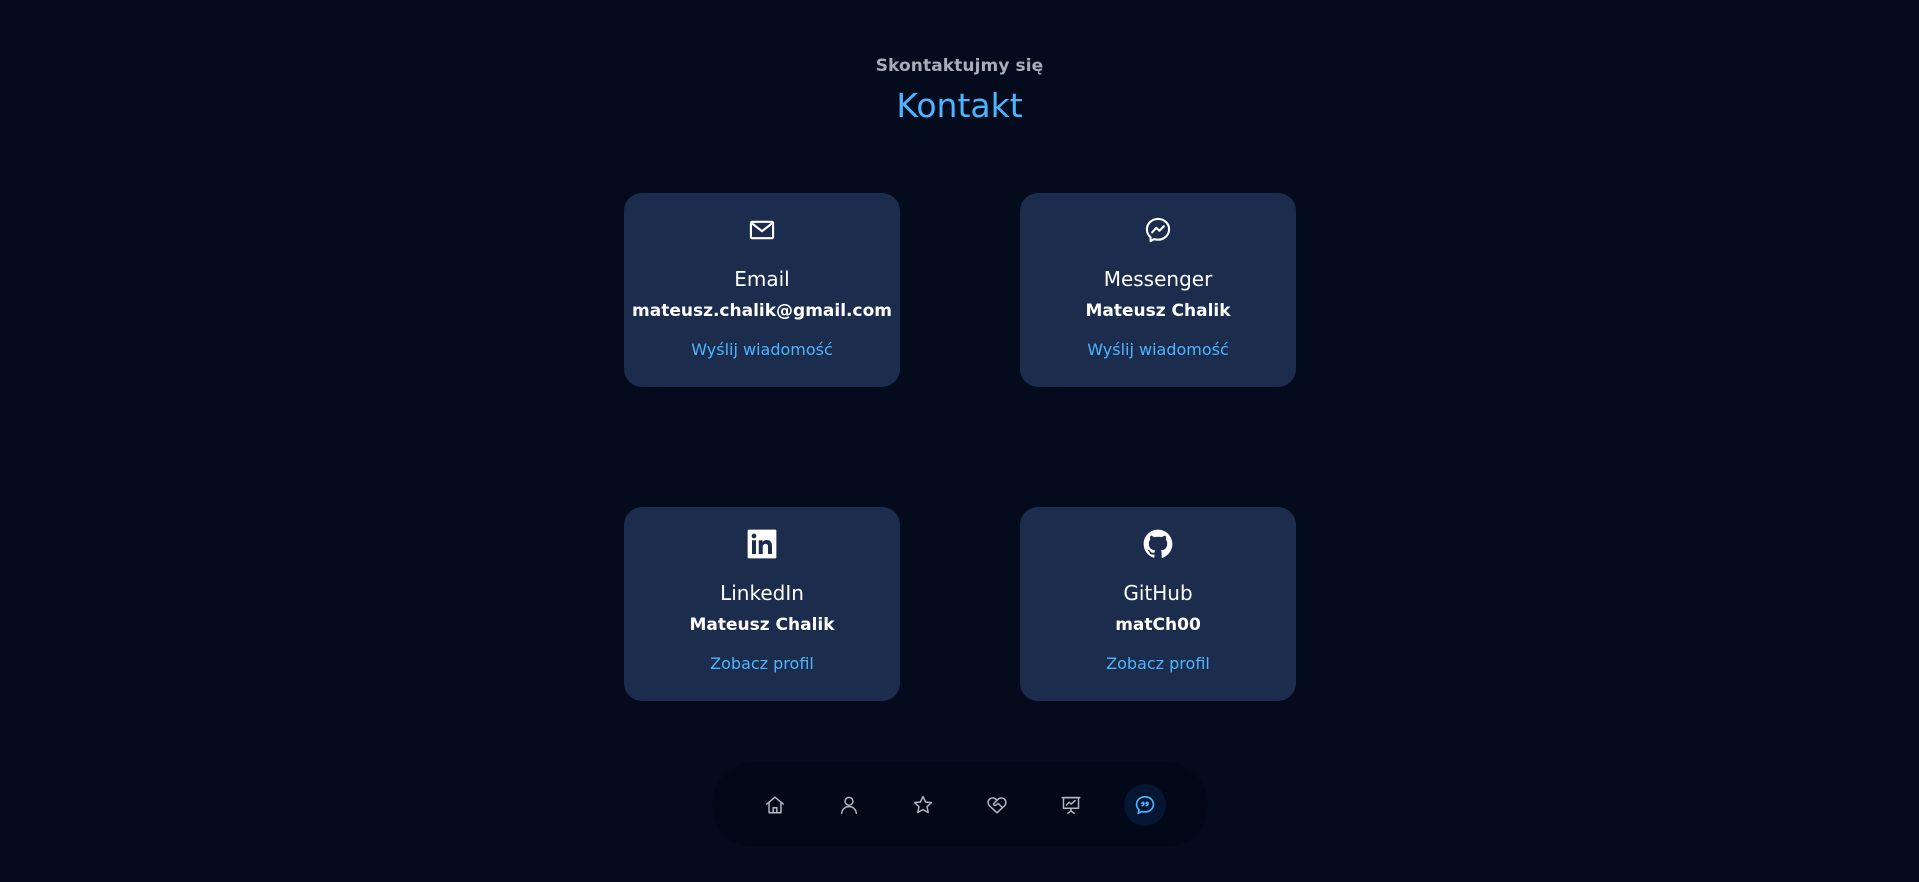 The width and height of the screenshot is (1919, 882). I want to click on contact-card-label: Email, so click(762, 279).